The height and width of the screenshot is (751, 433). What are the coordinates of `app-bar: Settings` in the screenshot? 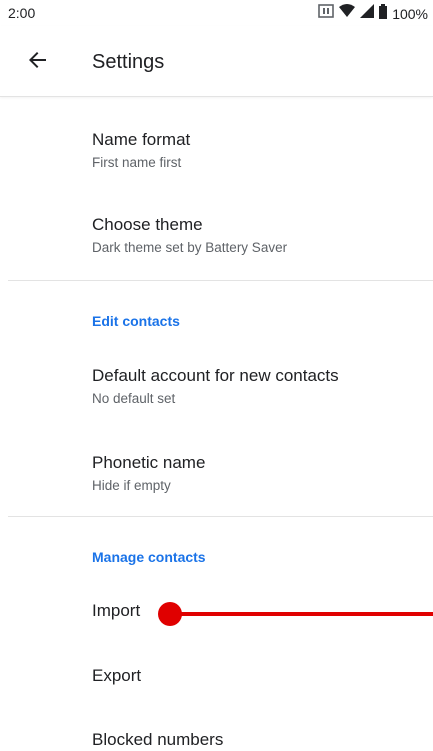 It's located at (216, 61).